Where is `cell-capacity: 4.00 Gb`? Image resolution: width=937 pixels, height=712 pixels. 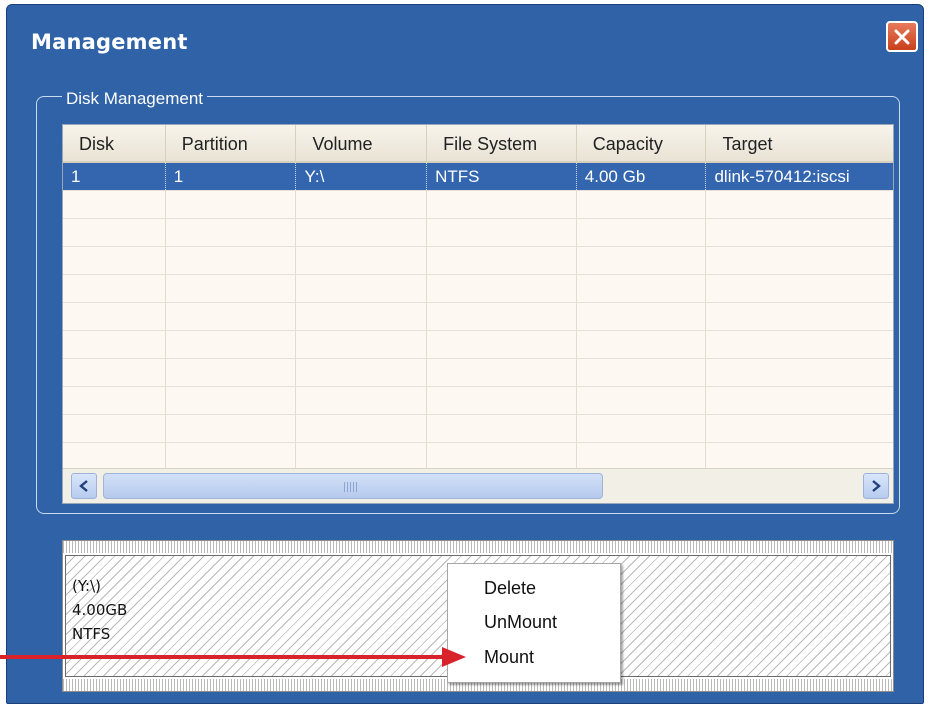 cell-capacity: 4.00 Gb is located at coordinates (642, 176).